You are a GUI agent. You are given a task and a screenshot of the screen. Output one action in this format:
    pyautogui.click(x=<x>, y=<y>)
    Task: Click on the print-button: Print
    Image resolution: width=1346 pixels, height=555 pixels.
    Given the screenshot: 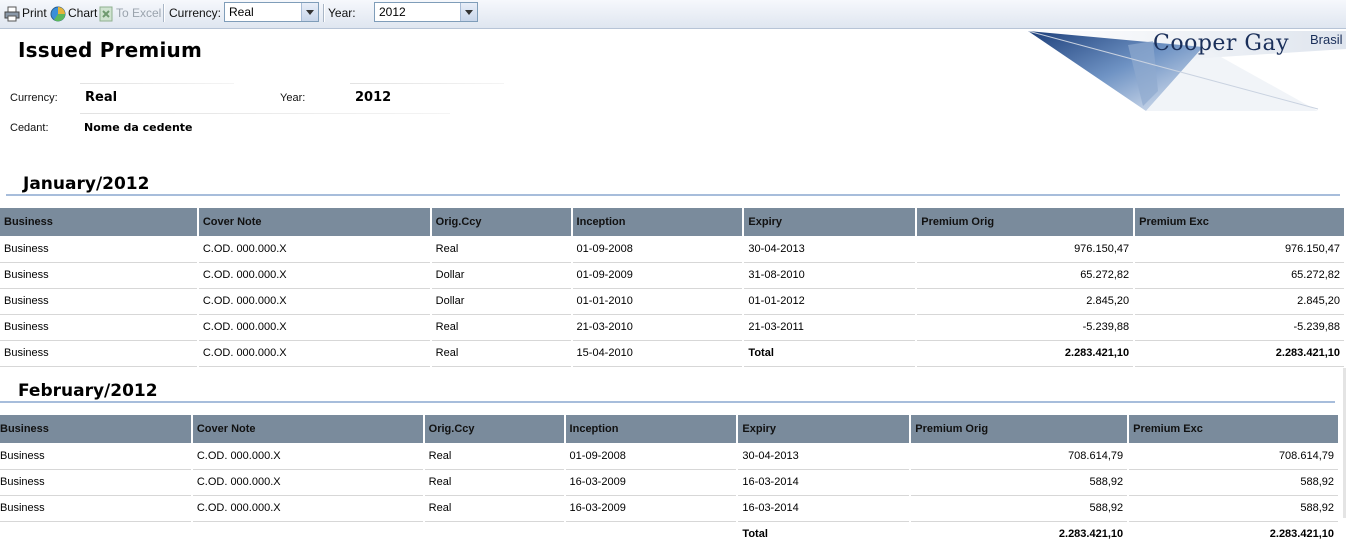 What is the action you would take?
    pyautogui.click(x=25, y=13)
    